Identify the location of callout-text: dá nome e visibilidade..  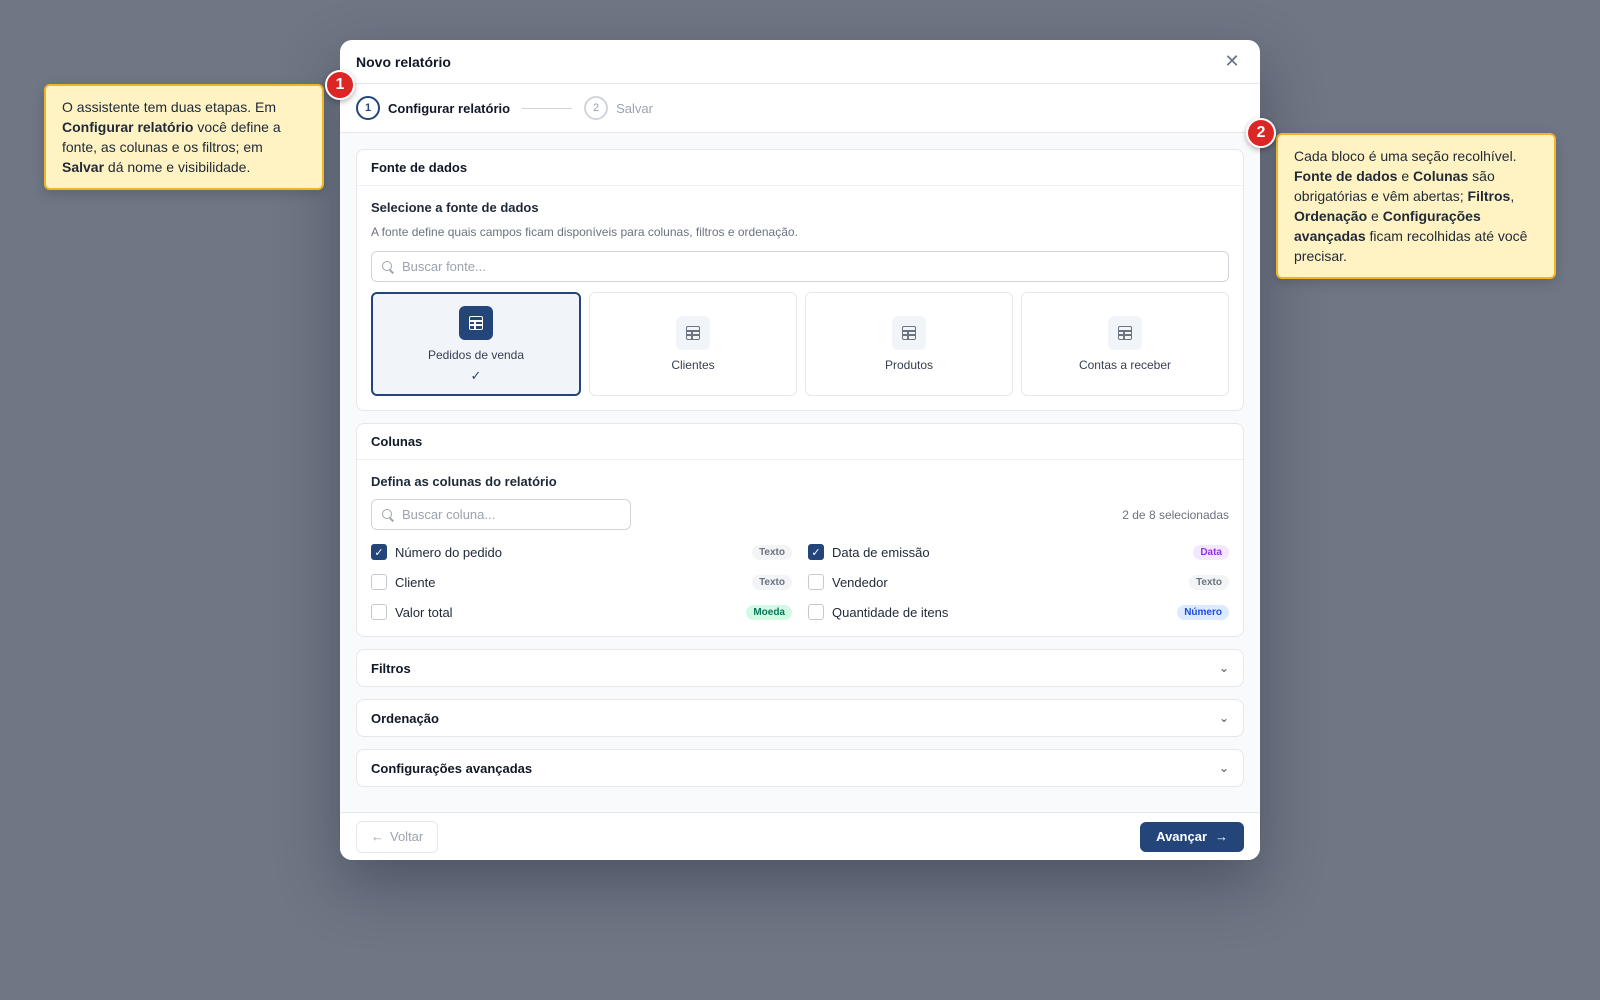
(177, 167).